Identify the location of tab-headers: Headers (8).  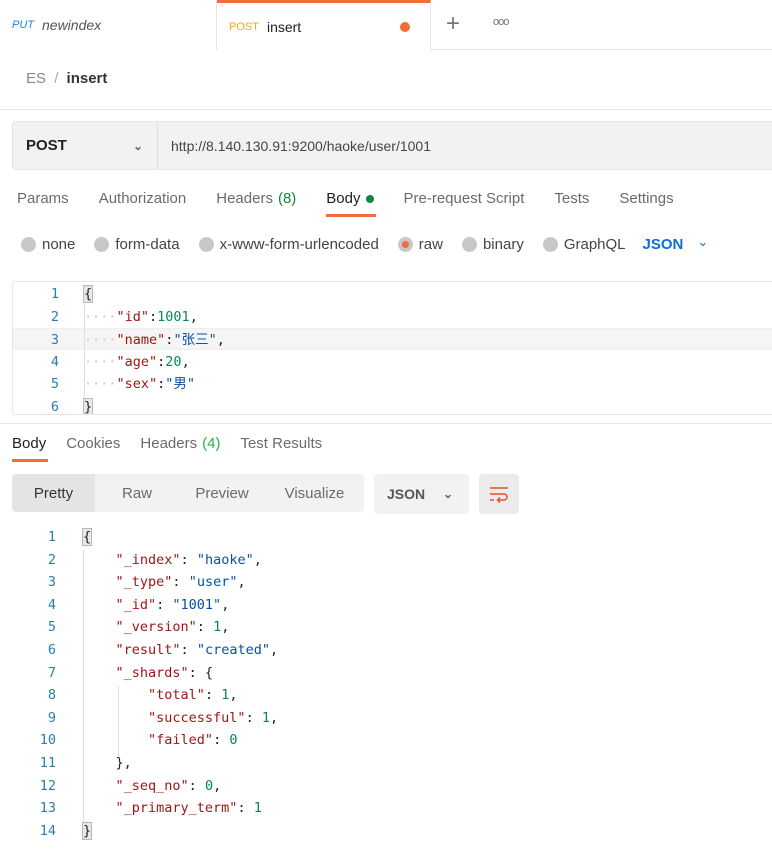
(256, 203).